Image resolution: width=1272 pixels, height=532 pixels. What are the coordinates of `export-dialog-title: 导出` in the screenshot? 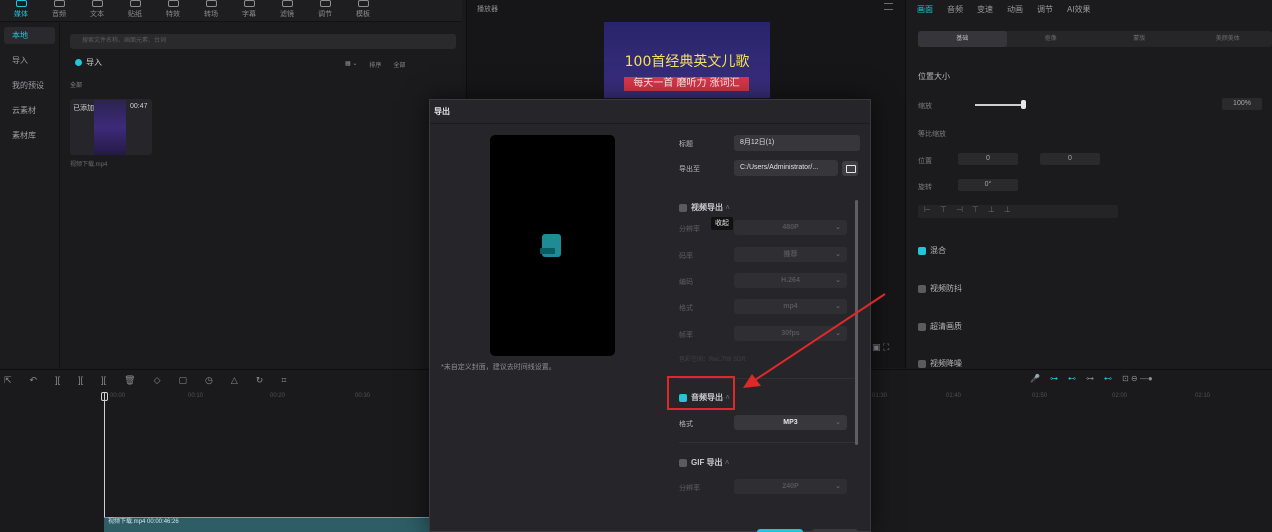 It's located at (442, 111).